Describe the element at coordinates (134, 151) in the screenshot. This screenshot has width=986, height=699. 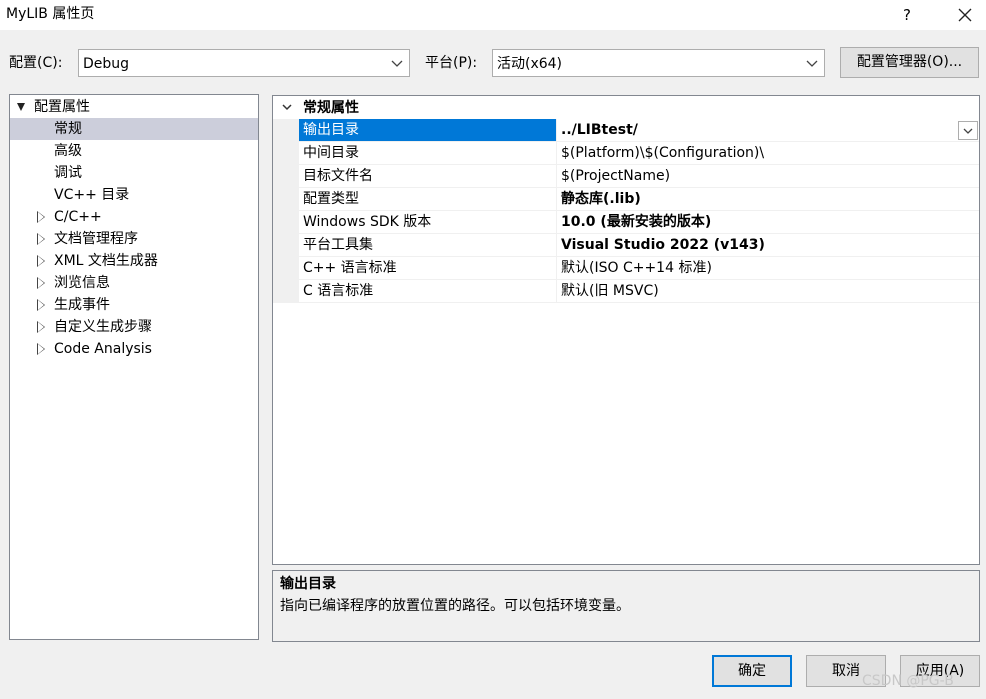
I see `tree-item: 高级` at that location.